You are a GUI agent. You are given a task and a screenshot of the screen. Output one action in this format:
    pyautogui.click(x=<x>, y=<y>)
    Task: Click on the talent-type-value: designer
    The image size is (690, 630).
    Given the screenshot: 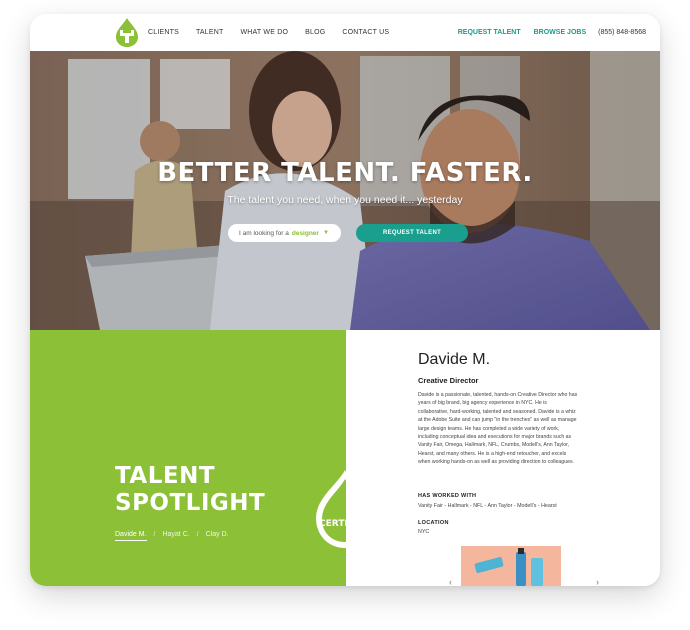 What is the action you would take?
    pyautogui.click(x=305, y=233)
    